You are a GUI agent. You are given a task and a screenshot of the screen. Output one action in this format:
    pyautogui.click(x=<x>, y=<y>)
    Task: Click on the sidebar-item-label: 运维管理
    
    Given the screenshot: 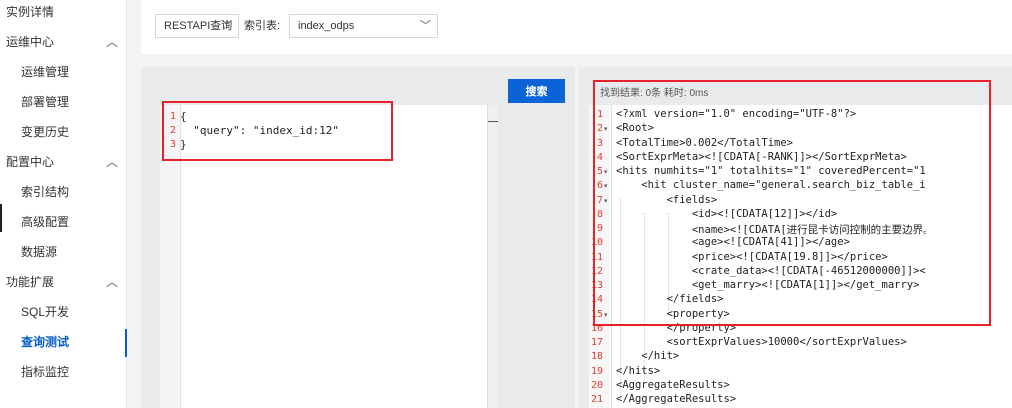 What is the action you would take?
    pyautogui.click(x=45, y=72)
    